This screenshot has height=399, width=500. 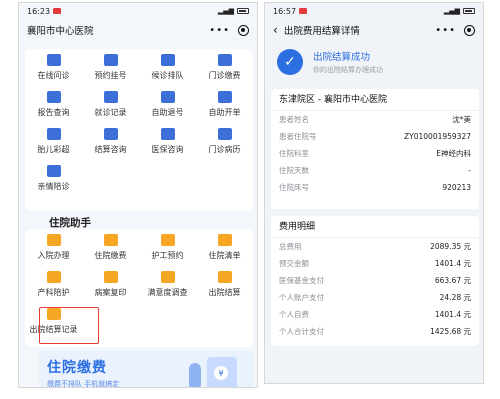 I want to click on obstetric-icon, so click(x=53, y=277).